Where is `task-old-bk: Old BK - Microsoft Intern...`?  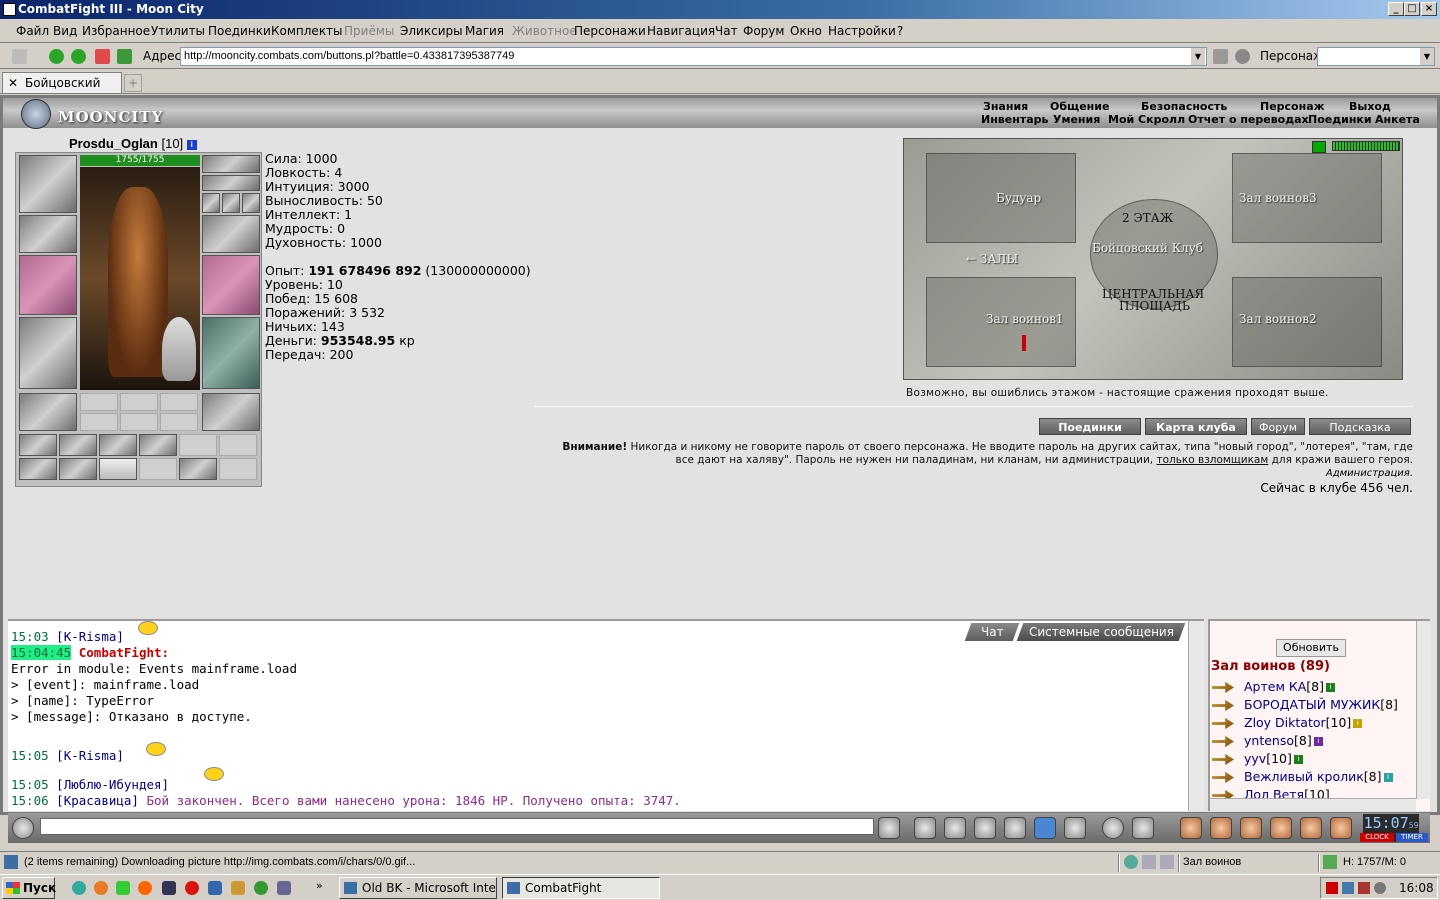
task-old-bk: Old BK - Microsoft Intern... is located at coordinates (418, 888).